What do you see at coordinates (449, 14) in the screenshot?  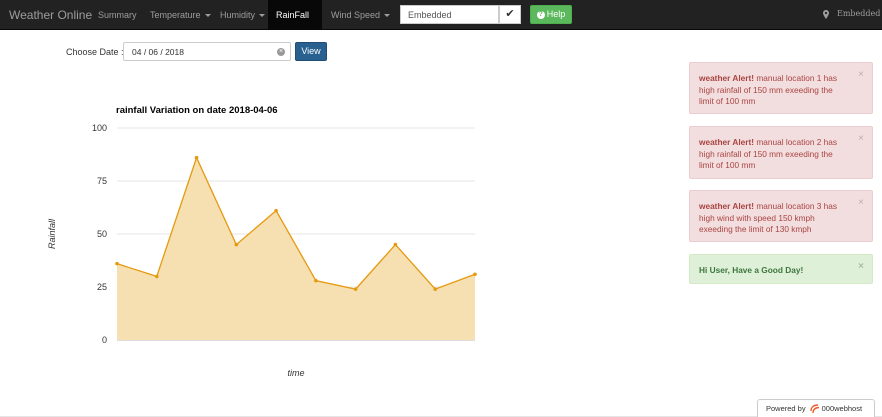 I see `location-search-input` at bounding box center [449, 14].